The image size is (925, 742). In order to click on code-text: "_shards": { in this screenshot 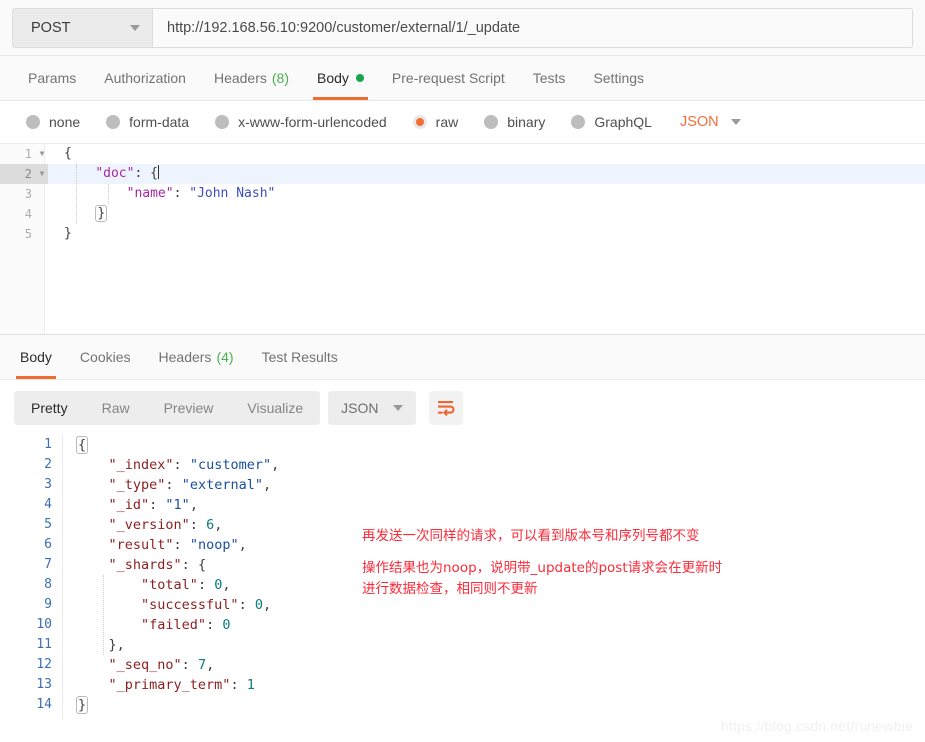, I will do `click(134, 565)`.